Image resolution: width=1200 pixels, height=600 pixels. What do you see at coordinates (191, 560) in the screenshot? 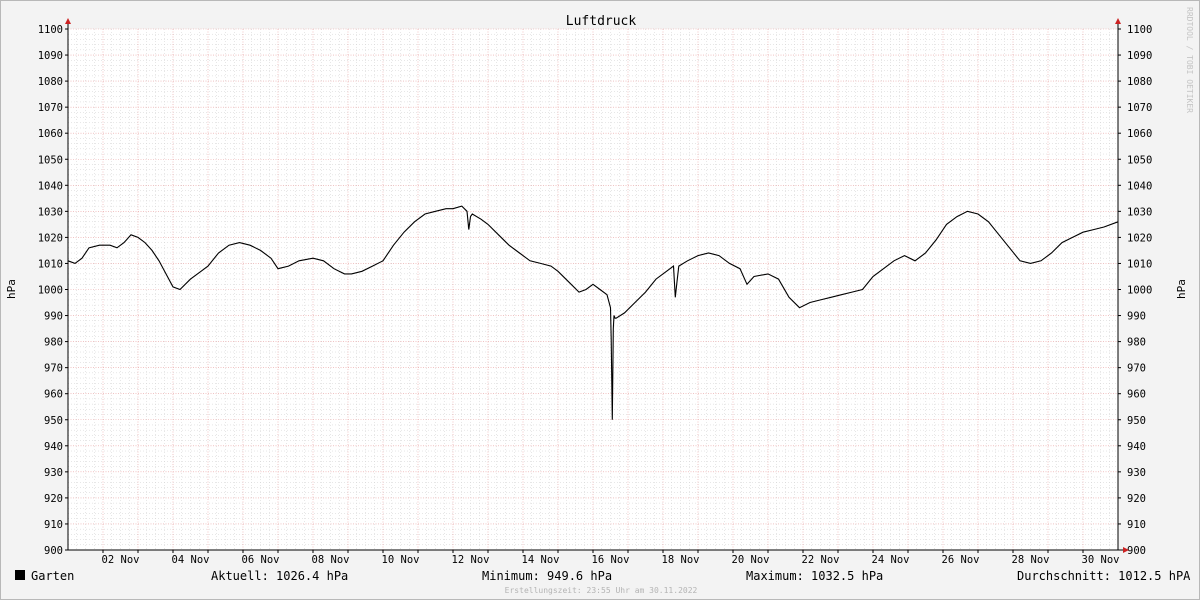
I see `x-tick-label: 04 Nov` at bounding box center [191, 560].